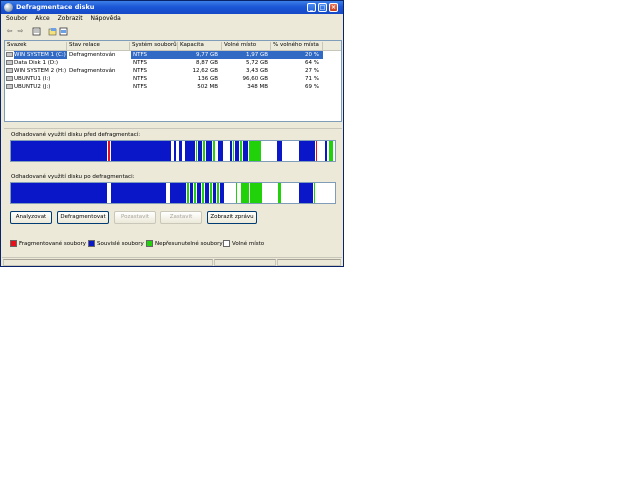  What do you see at coordinates (206, 55) in the screenshot?
I see `capacity: 9,77 GB` at bounding box center [206, 55].